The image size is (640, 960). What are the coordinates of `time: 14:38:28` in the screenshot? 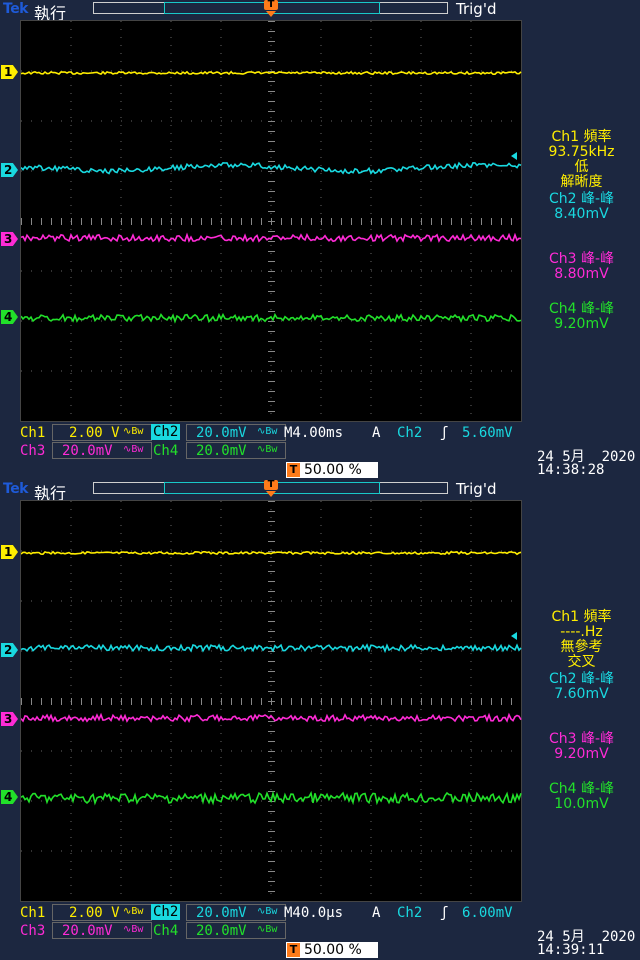 It's located at (571, 470).